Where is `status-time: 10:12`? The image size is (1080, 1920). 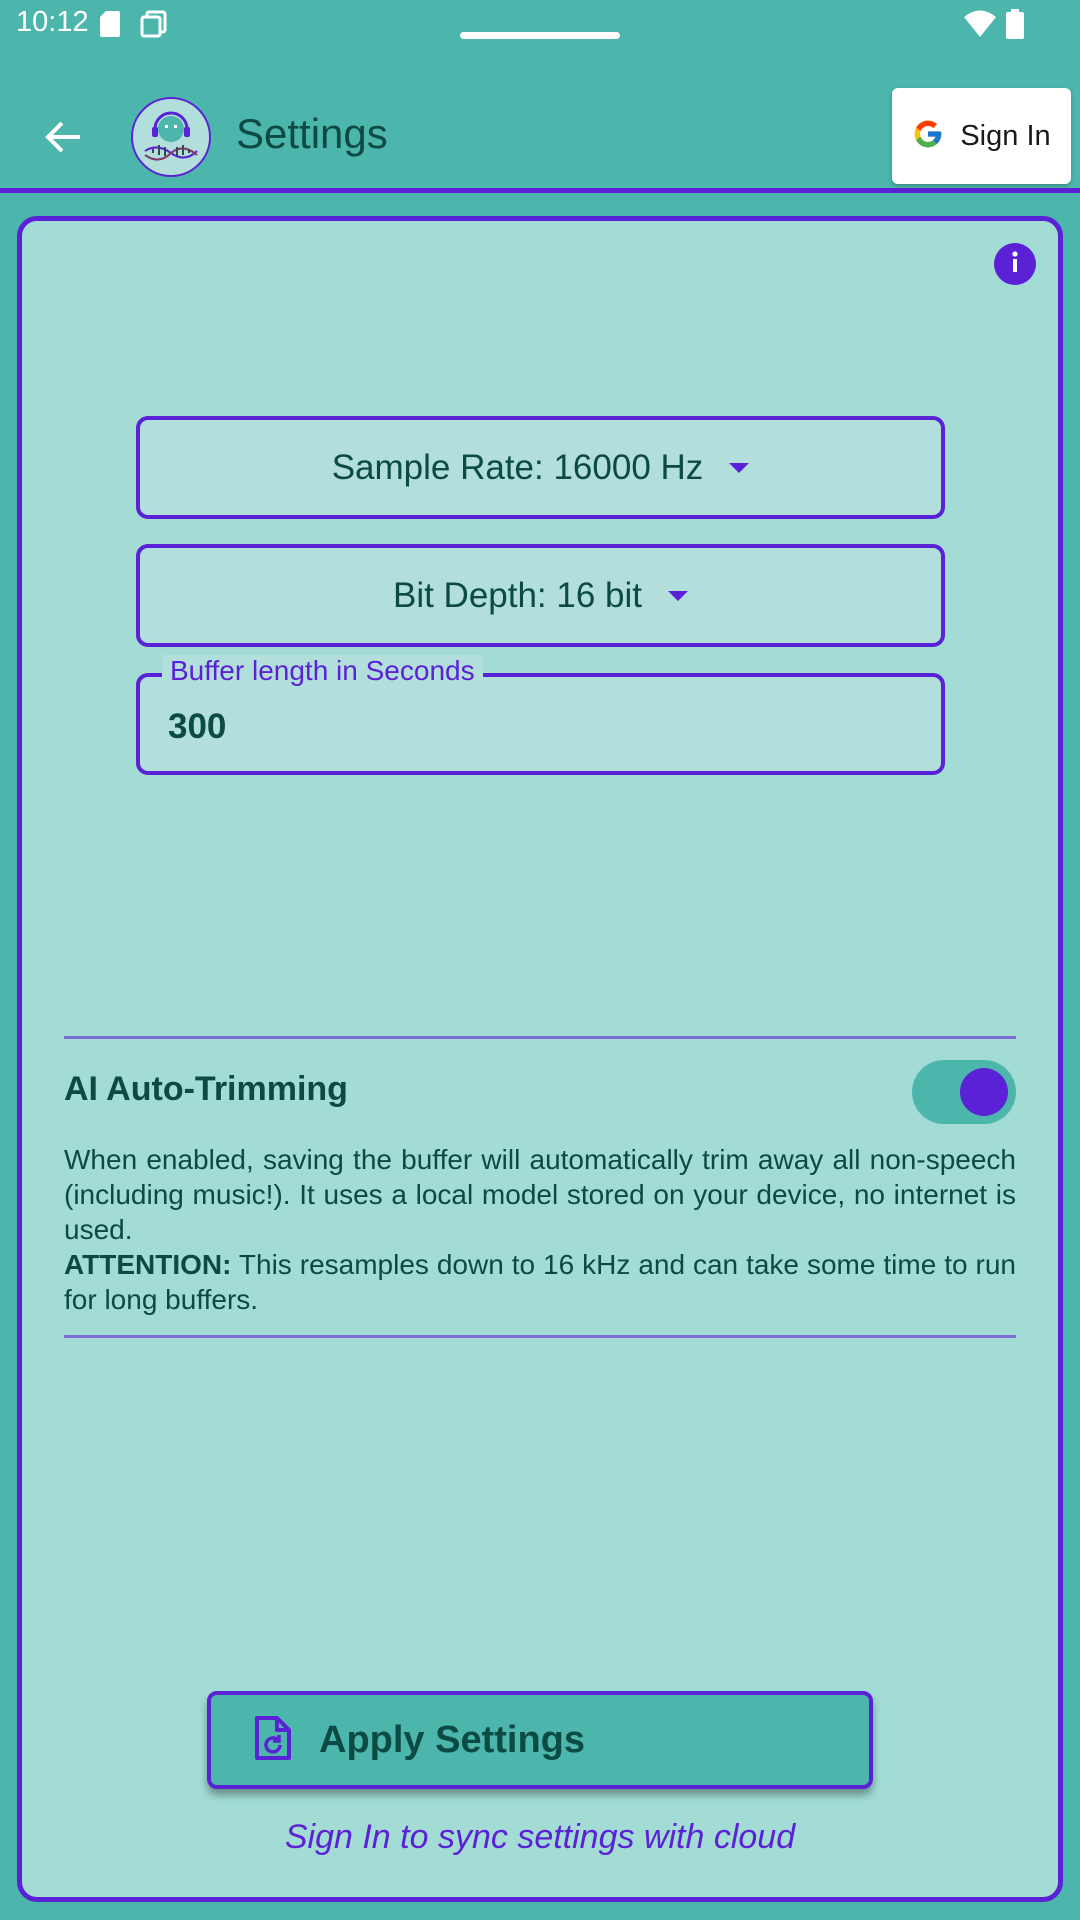 status-time: 10:12 is located at coordinates (52, 22).